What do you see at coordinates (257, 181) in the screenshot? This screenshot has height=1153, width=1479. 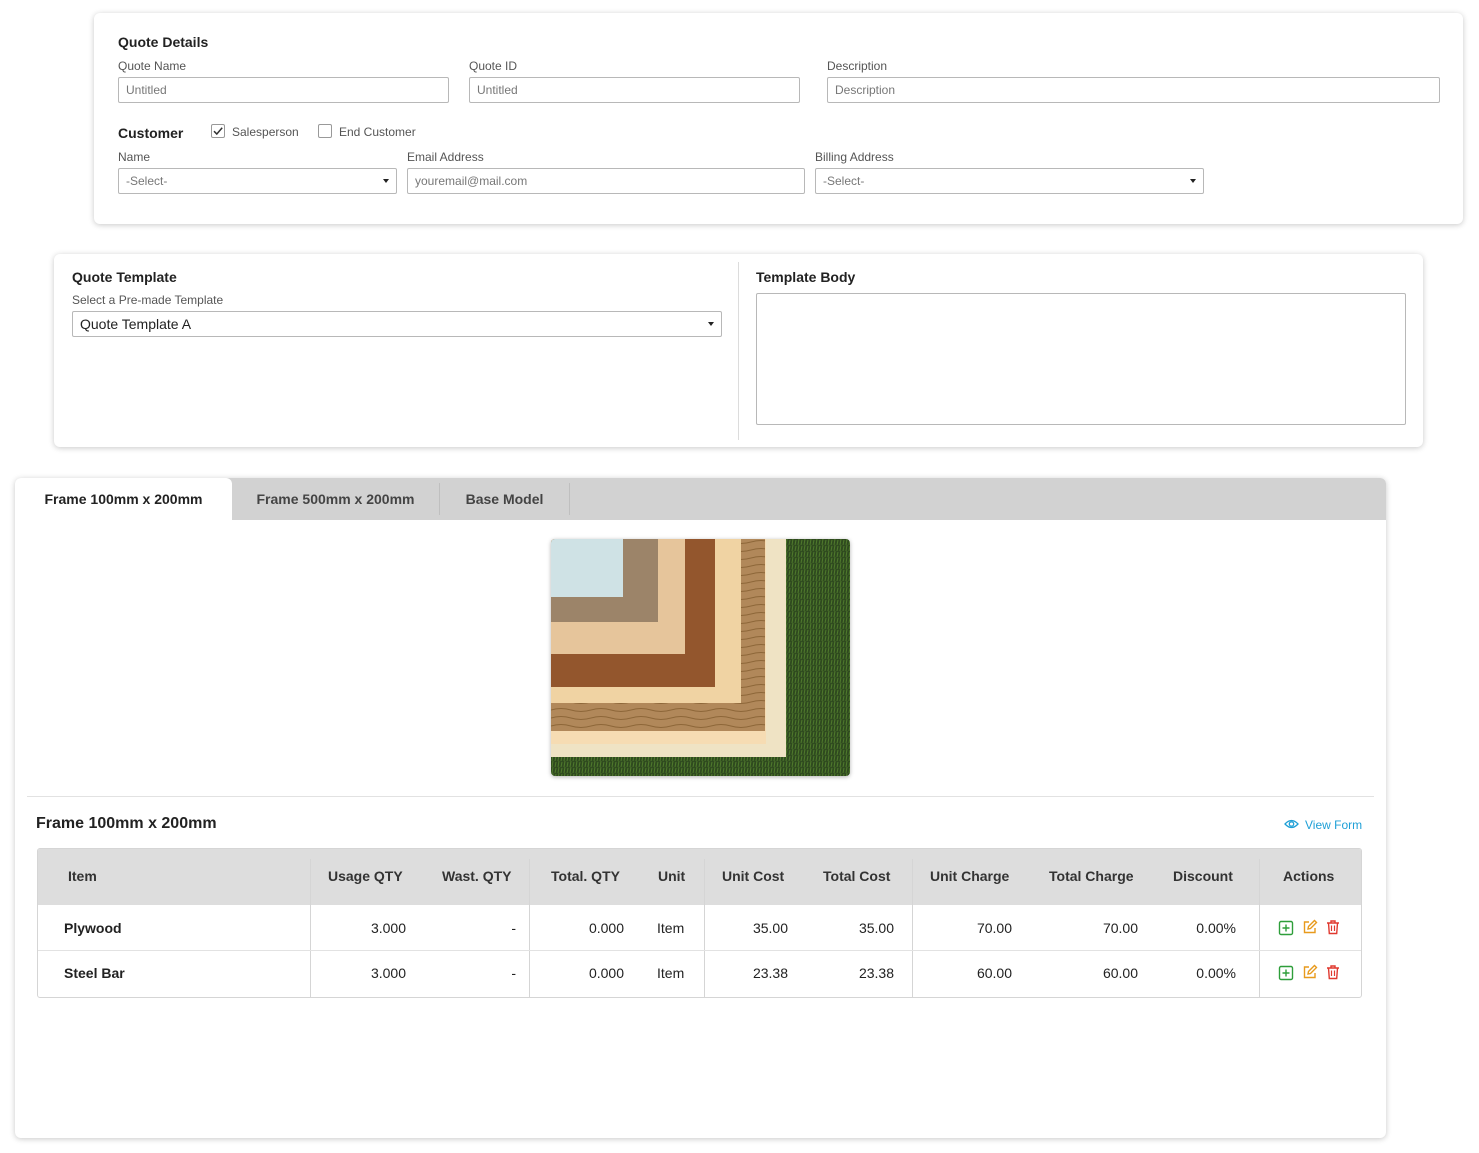 I see `customer-name-select: -Select-` at bounding box center [257, 181].